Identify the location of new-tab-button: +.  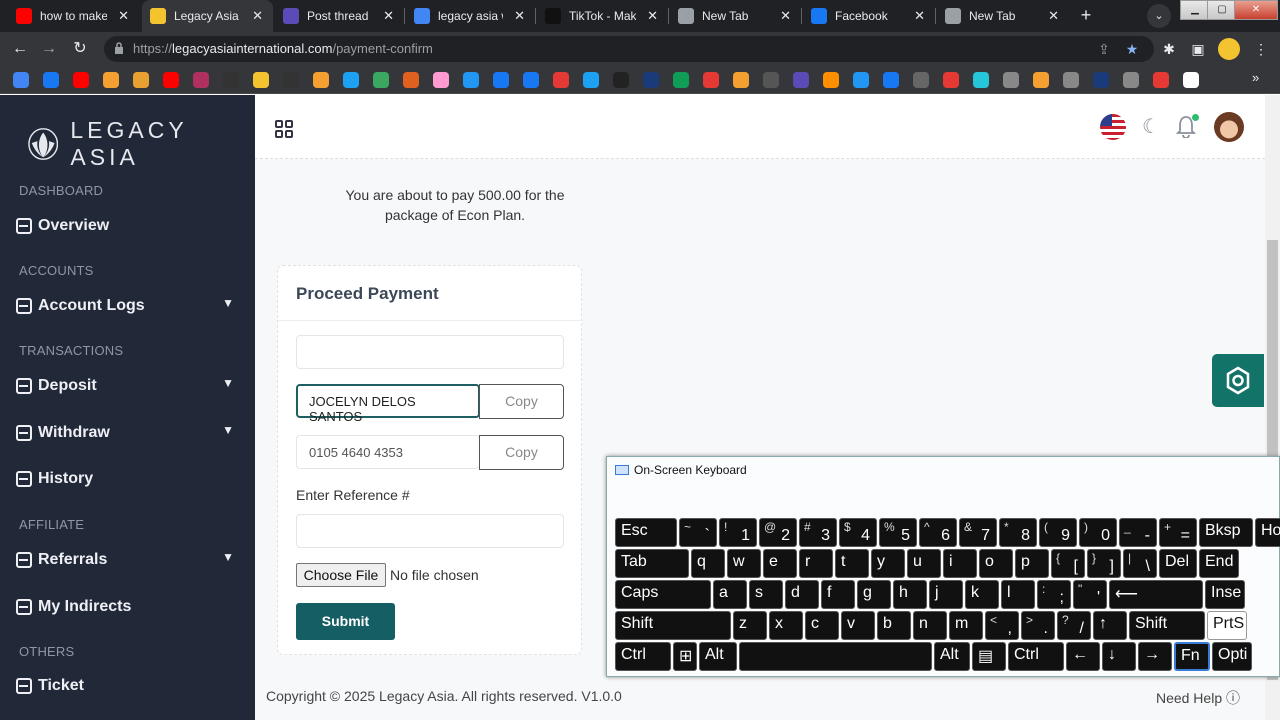
(1086, 16).